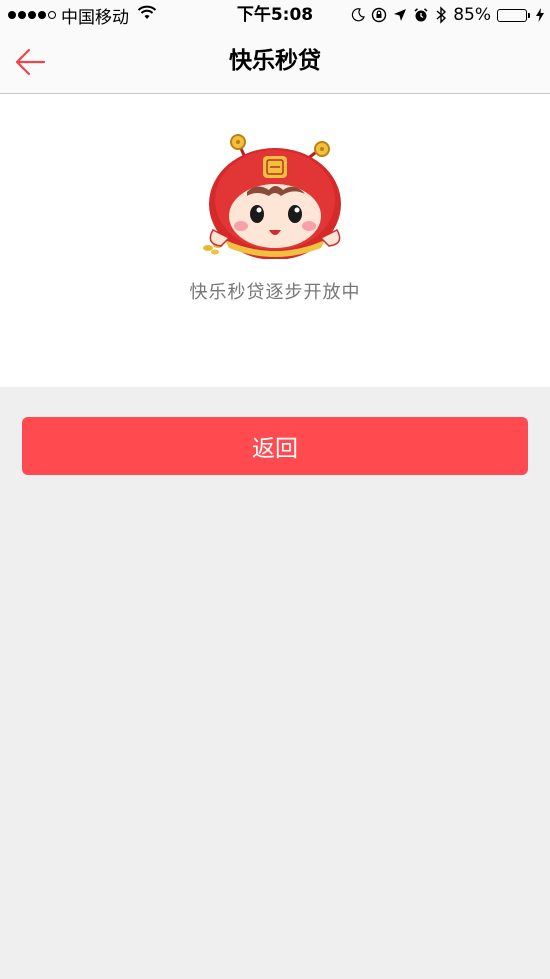  I want to click on mascot-image, so click(272, 196).